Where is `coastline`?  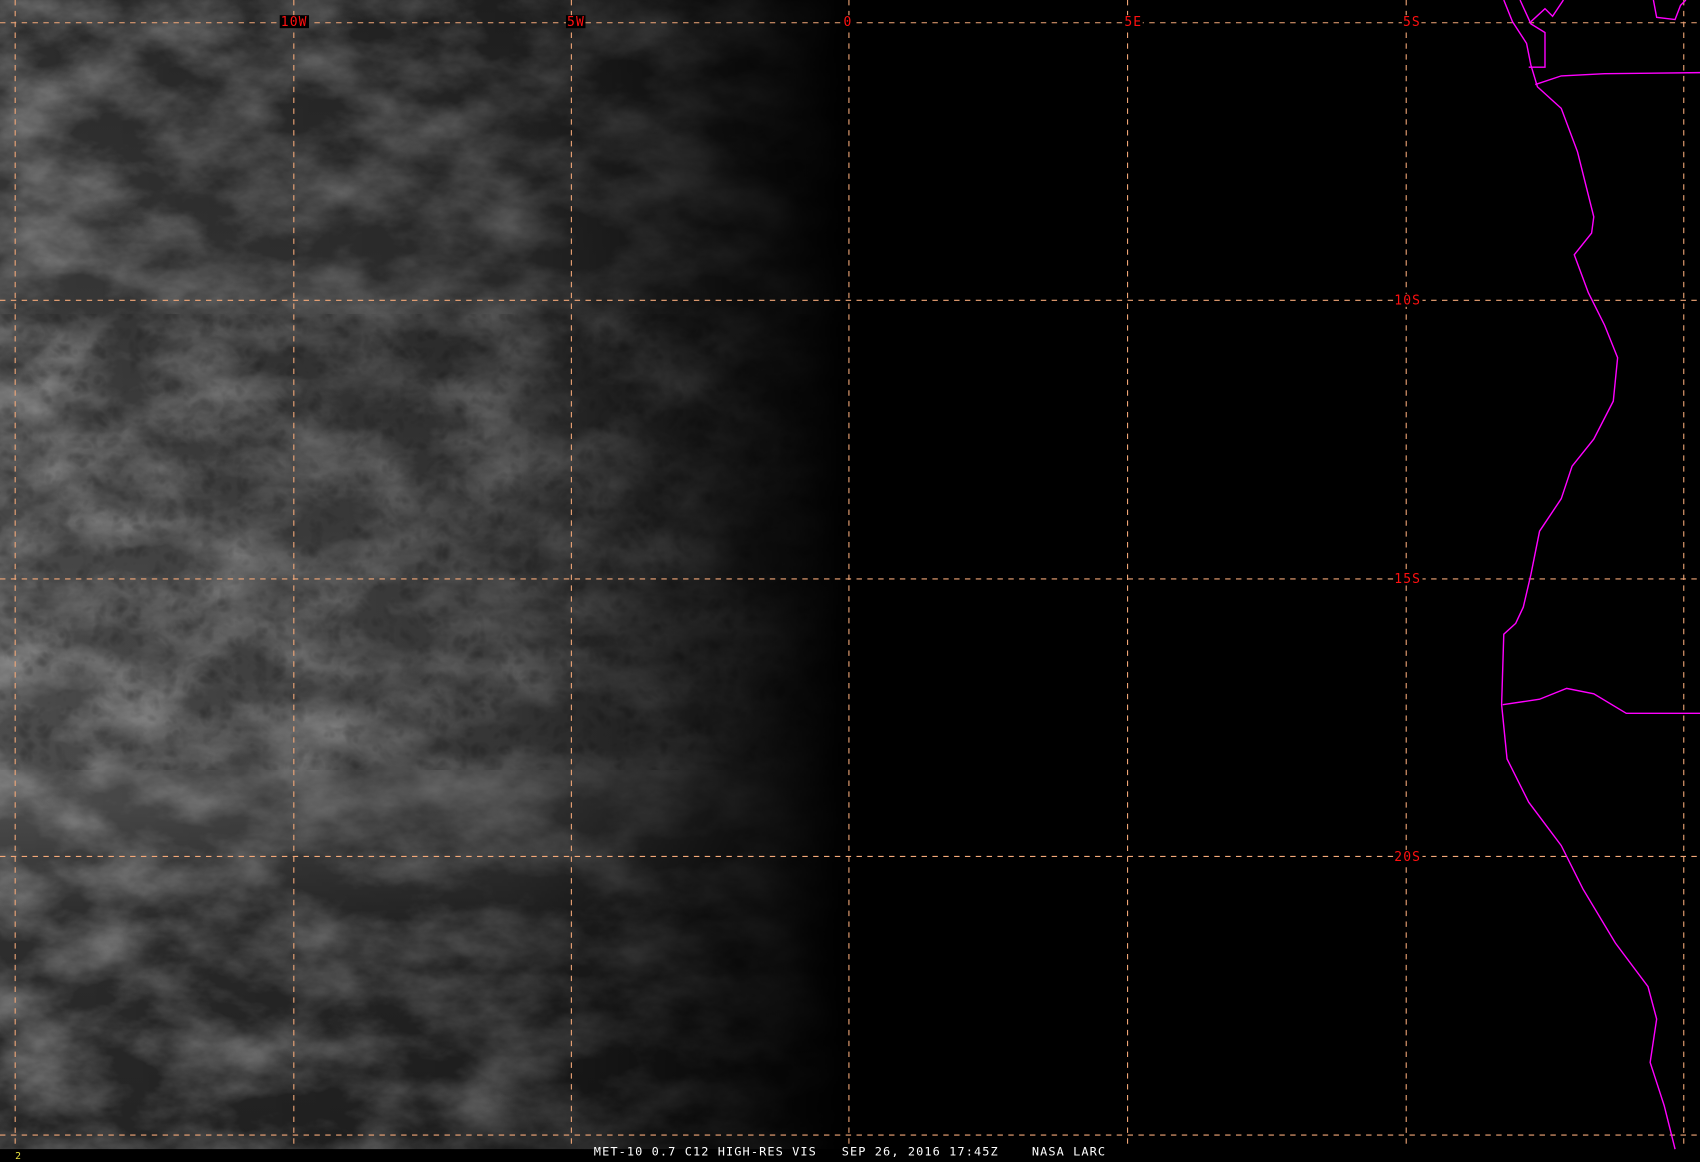 coastline is located at coordinates (1600, 575).